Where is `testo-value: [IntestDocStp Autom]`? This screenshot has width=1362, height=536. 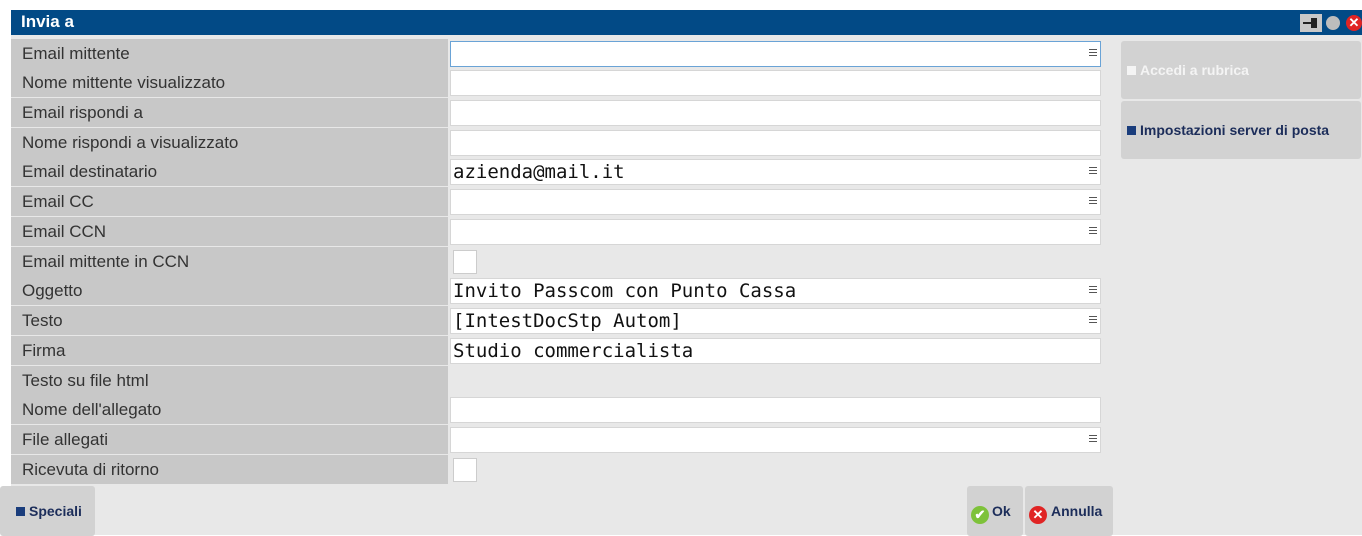
testo-value: [IntestDocStp Autom] is located at coordinates (567, 321).